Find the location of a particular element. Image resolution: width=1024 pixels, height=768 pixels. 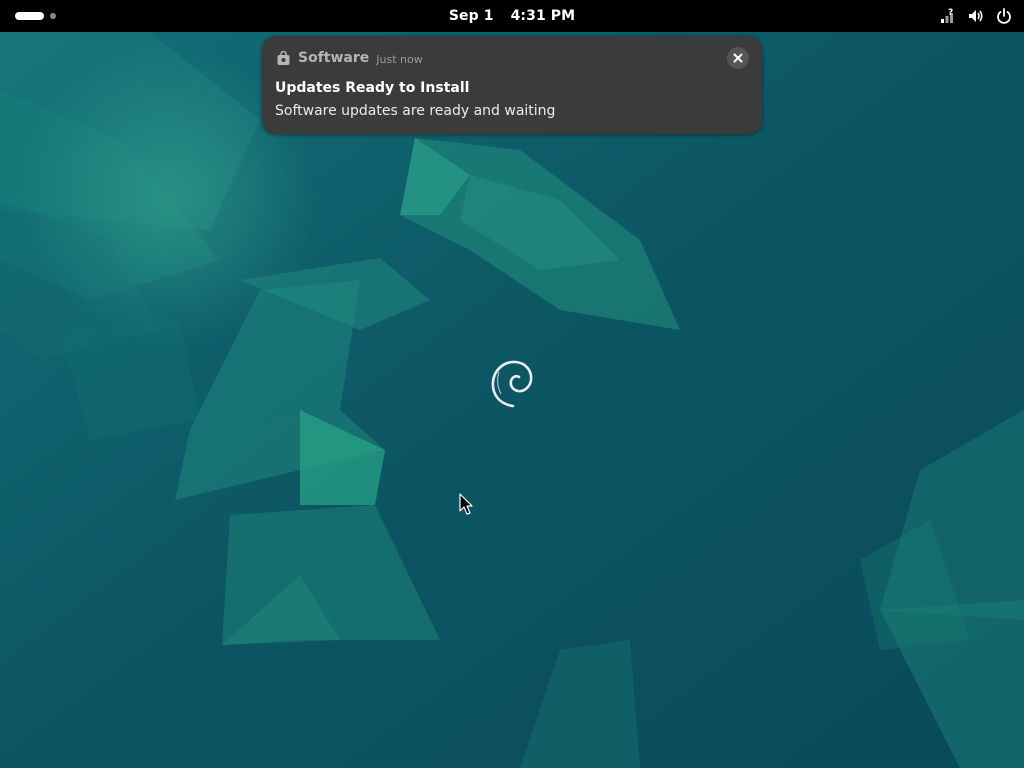

workspace-dot is located at coordinates (53, 16).